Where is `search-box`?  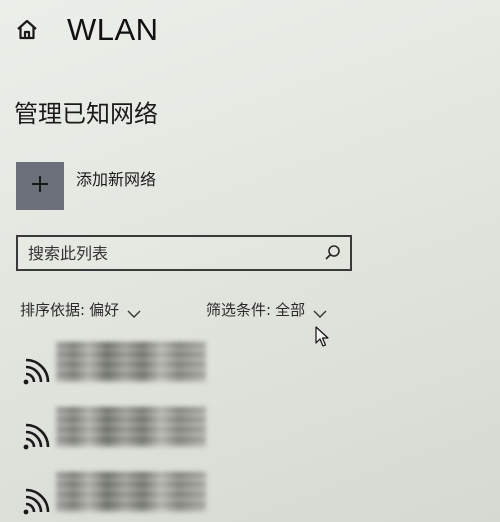
search-box is located at coordinates (184, 253).